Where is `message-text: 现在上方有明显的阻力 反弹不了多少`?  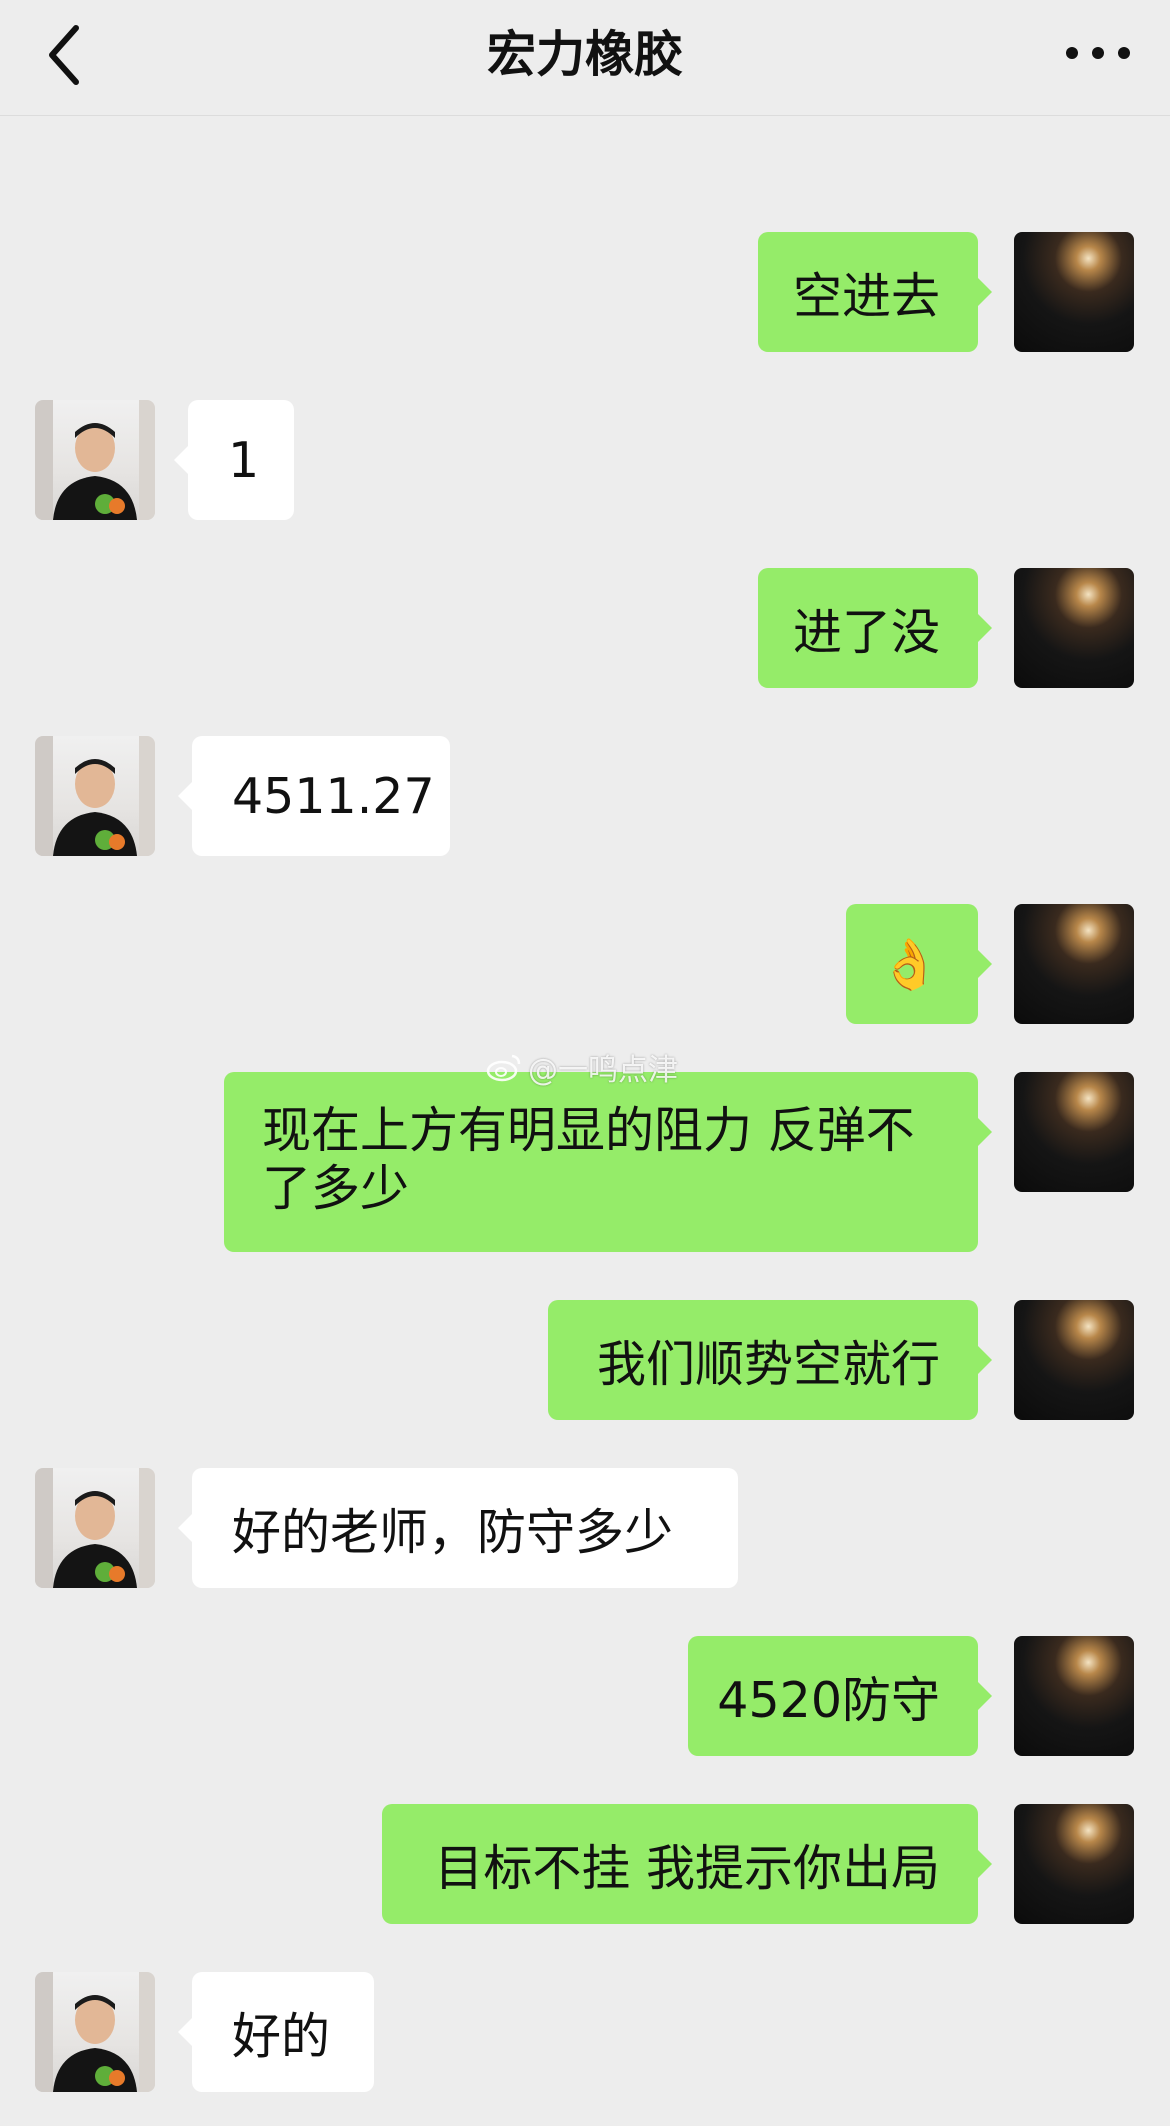 message-text: 现在上方有明显的阻力 反弹不了多少 is located at coordinates (588, 1159).